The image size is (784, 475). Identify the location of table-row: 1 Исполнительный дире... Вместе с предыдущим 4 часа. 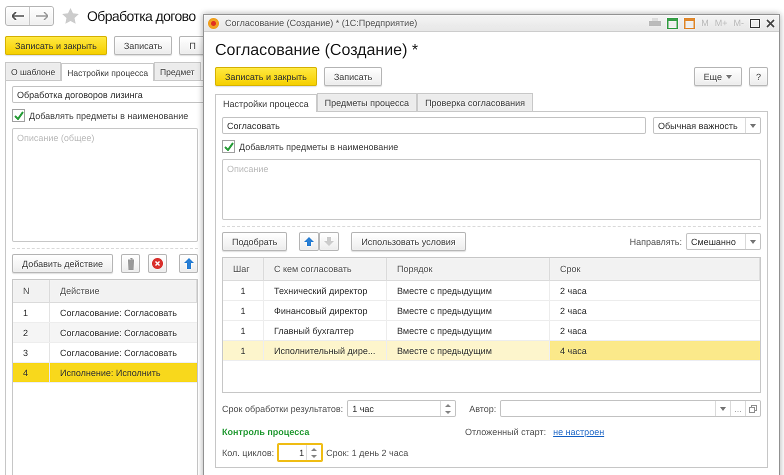
(491, 350).